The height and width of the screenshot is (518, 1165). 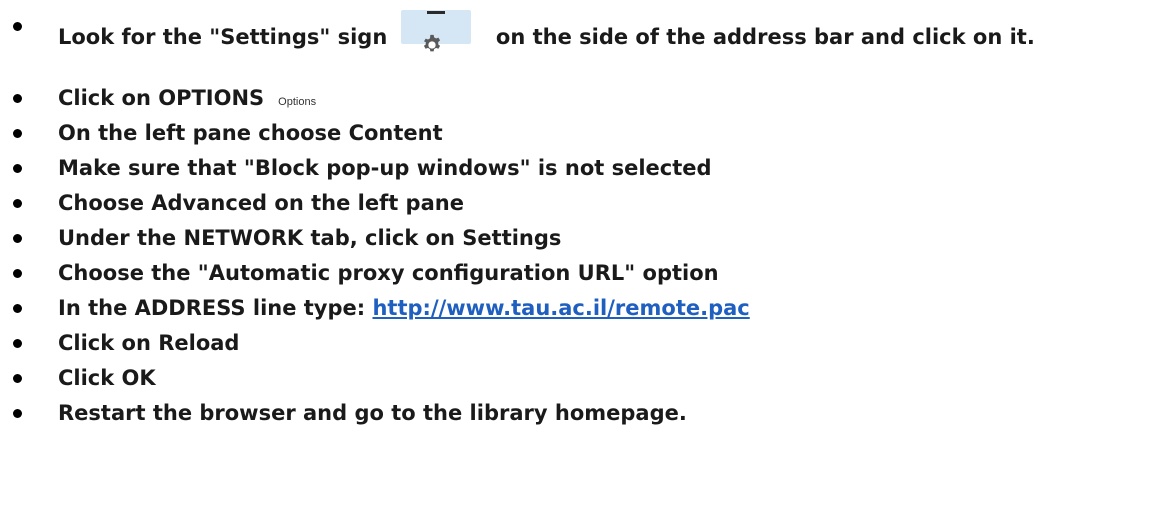 I want to click on list-item: Click on Reload, so click(x=582, y=343).